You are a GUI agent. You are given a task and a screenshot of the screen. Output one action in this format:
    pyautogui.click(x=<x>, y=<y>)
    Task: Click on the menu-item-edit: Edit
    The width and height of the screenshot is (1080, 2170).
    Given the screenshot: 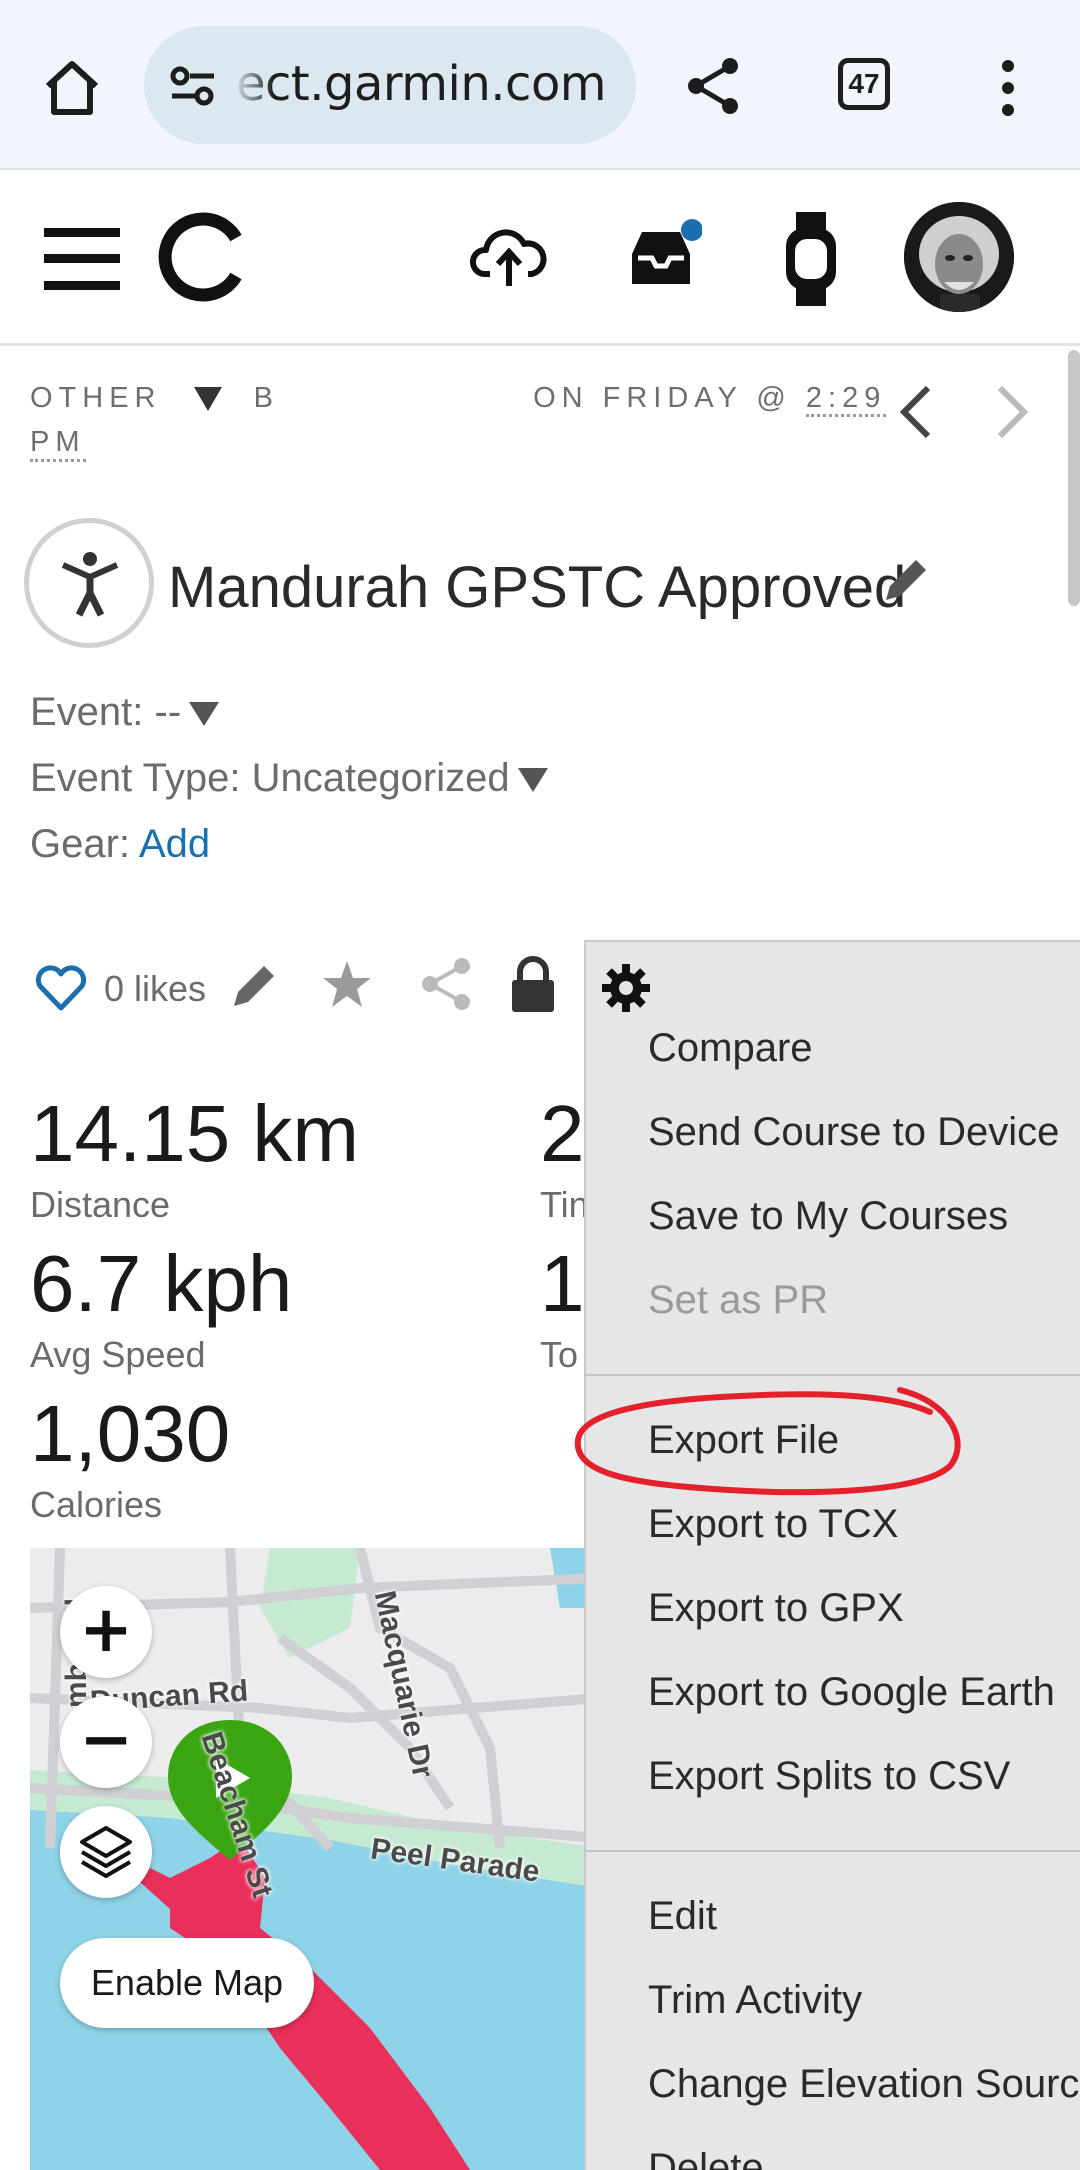 What is the action you would take?
    pyautogui.click(x=682, y=1916)
    